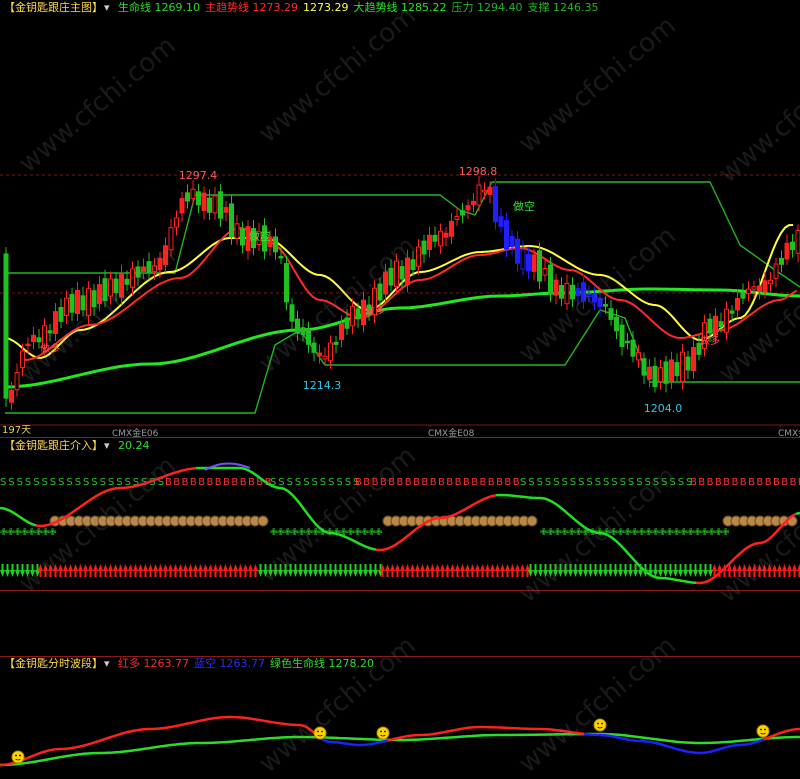 Image resolution: width=800 pixels, height=779 pixels. I want to click on low-label: 1204.0, so click(663, 408).